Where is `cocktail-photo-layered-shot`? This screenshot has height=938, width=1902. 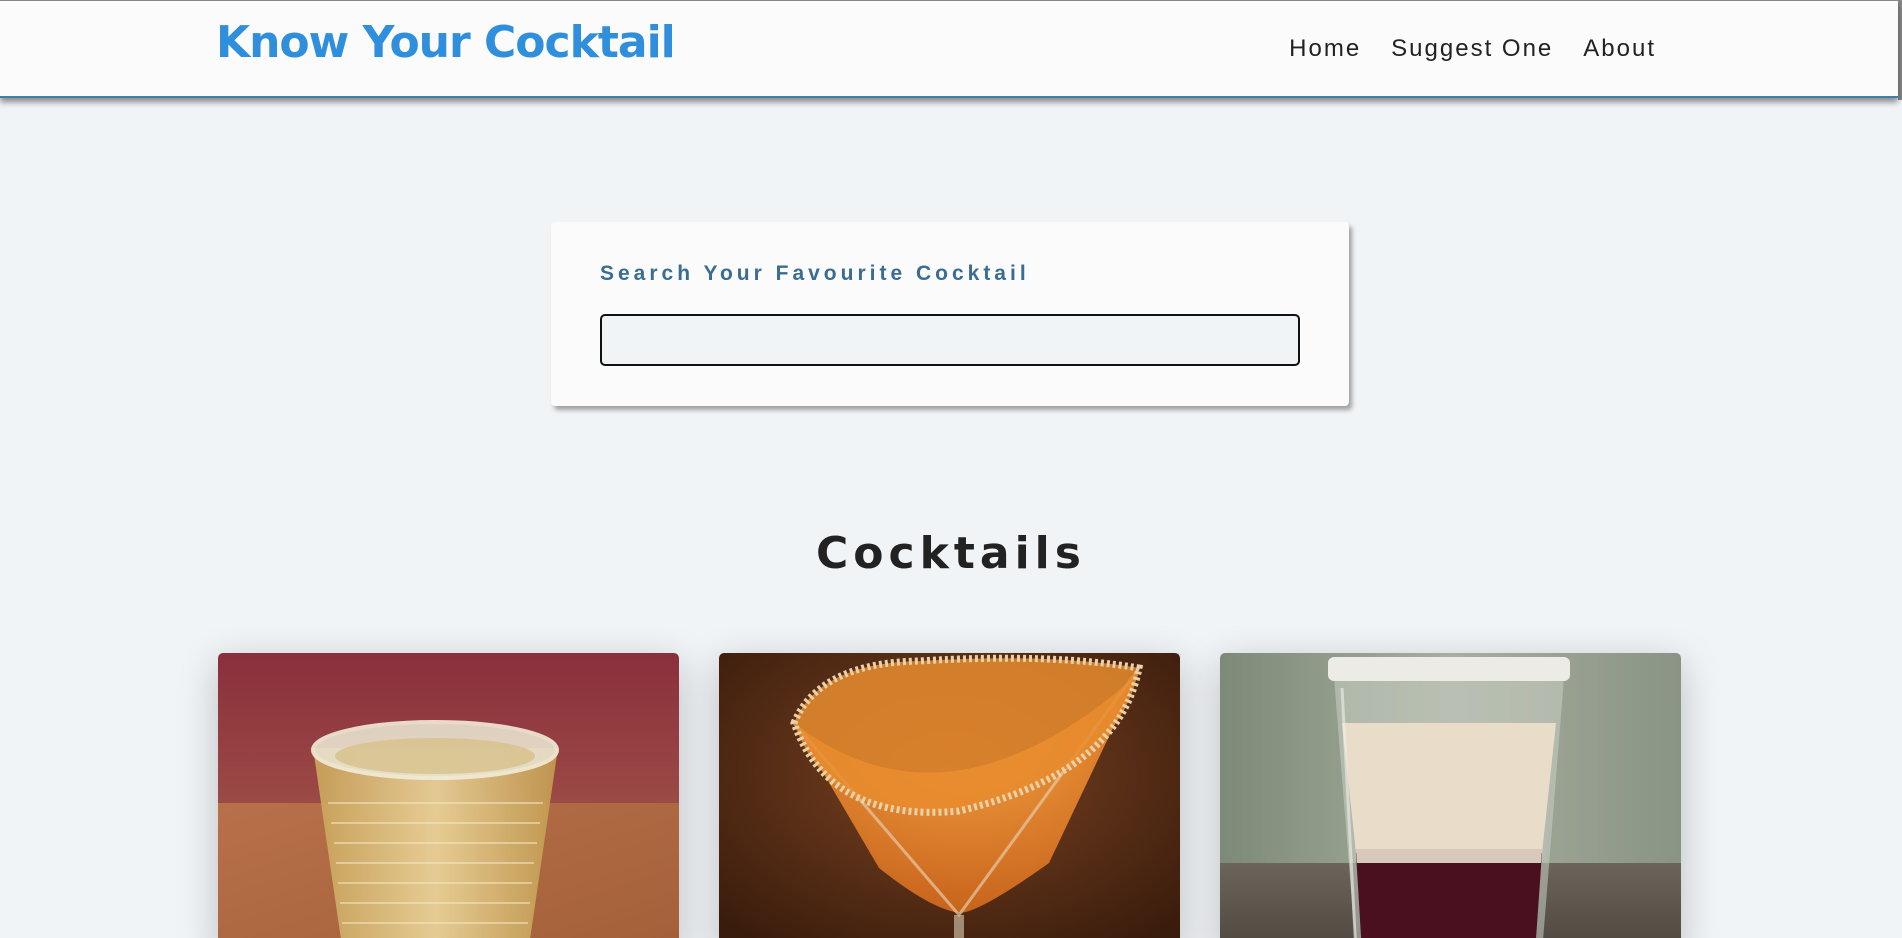
cocktail-photo-layered-shot is located at coordinates (1450, 795).